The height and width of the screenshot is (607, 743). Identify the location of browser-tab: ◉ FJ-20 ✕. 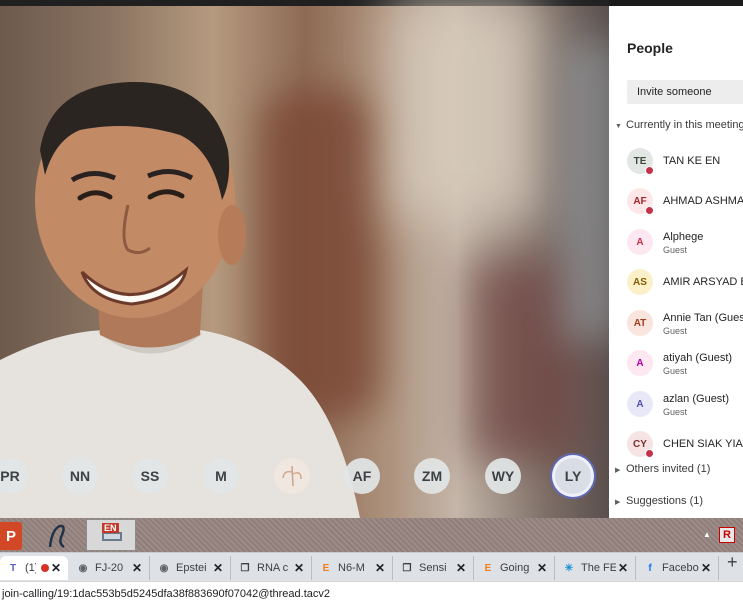
(110, 568).